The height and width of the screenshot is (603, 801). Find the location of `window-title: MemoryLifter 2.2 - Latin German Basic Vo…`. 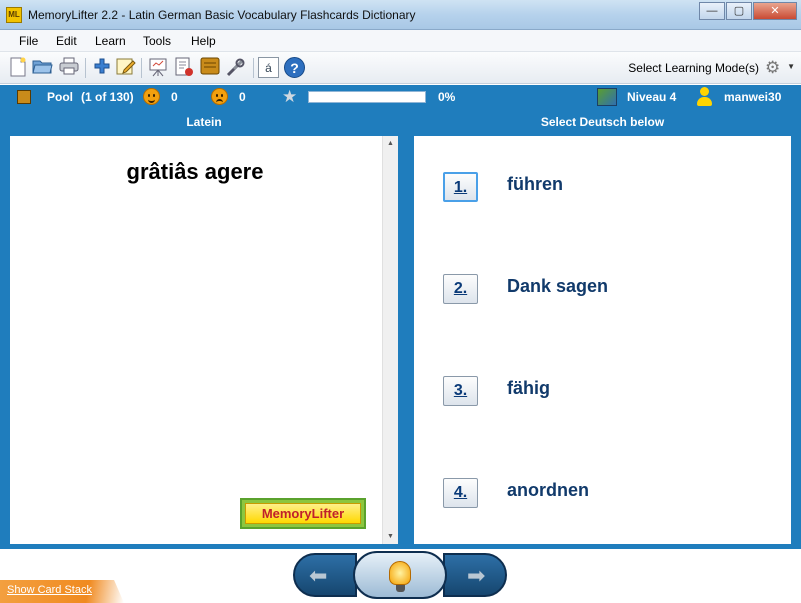

window-title: MemoryLifter 2.2 - Latin German Basic Vo… is located at coordinates (222, 15).